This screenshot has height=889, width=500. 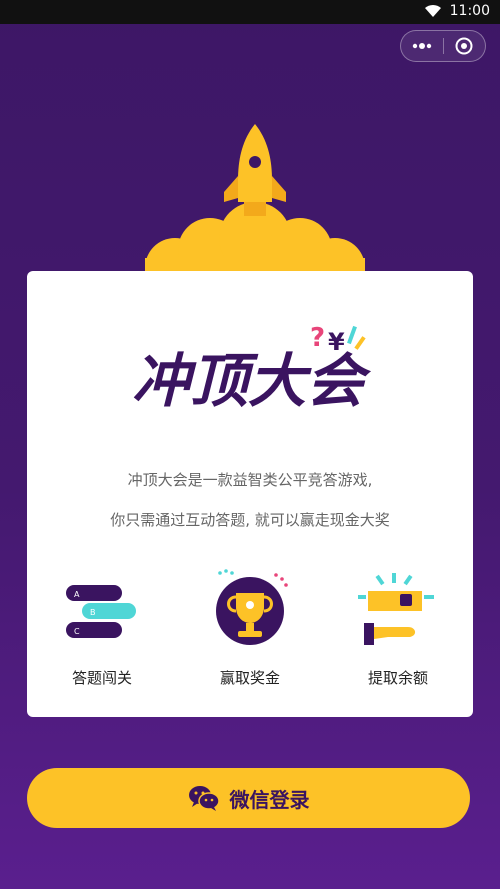 I want to click on quiz-options-icon: A B C, so click(x=101, y=611).